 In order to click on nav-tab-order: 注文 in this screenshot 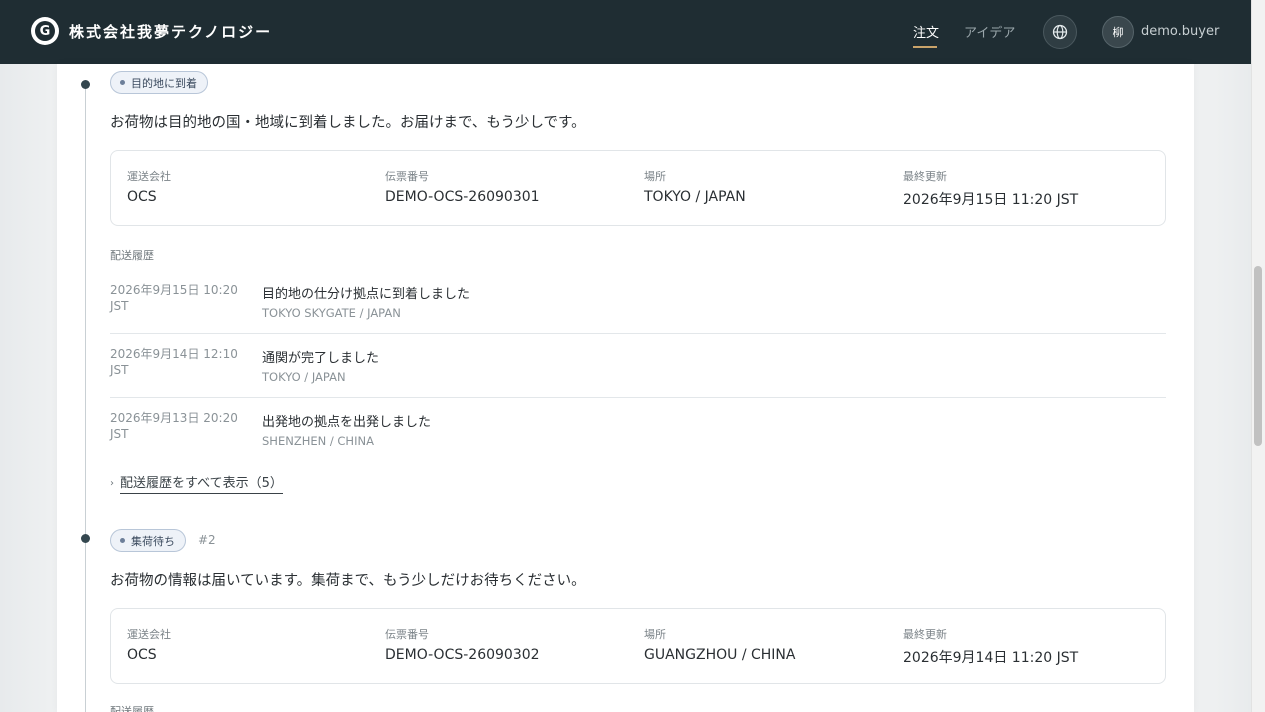, I will do `click(926, 31)`.